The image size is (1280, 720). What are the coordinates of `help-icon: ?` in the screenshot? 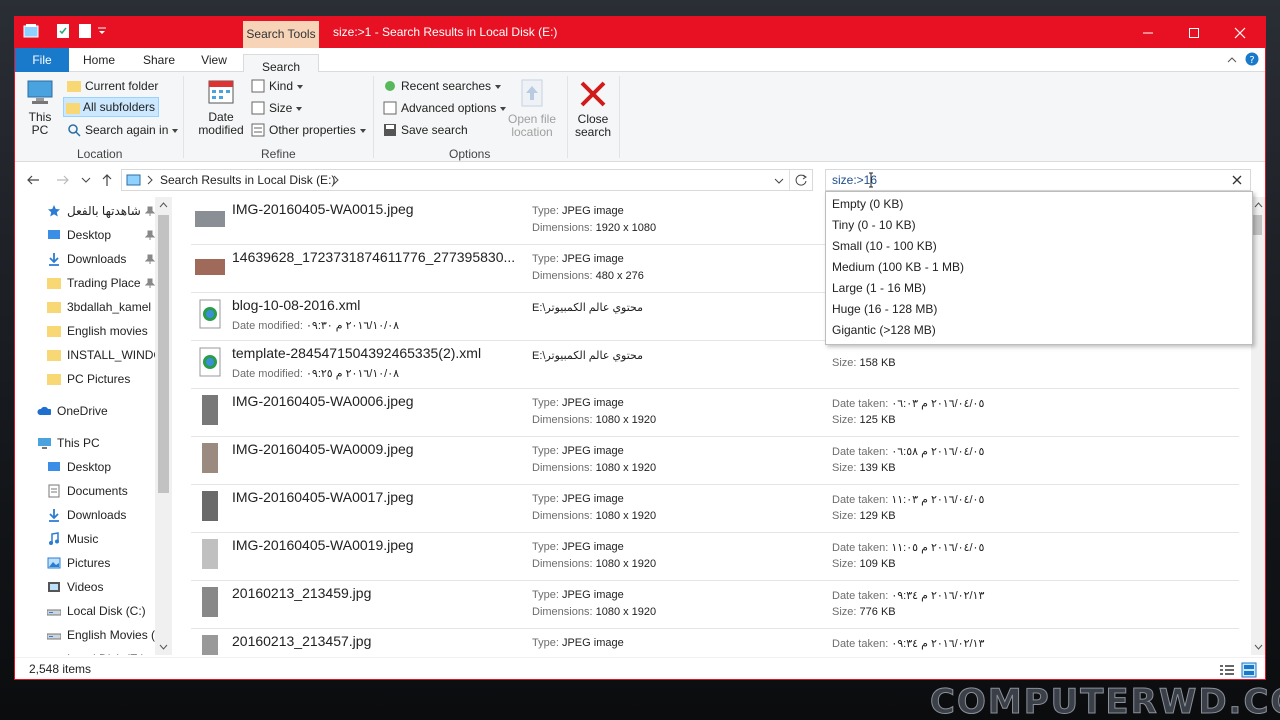 It's located at (1252, 60).